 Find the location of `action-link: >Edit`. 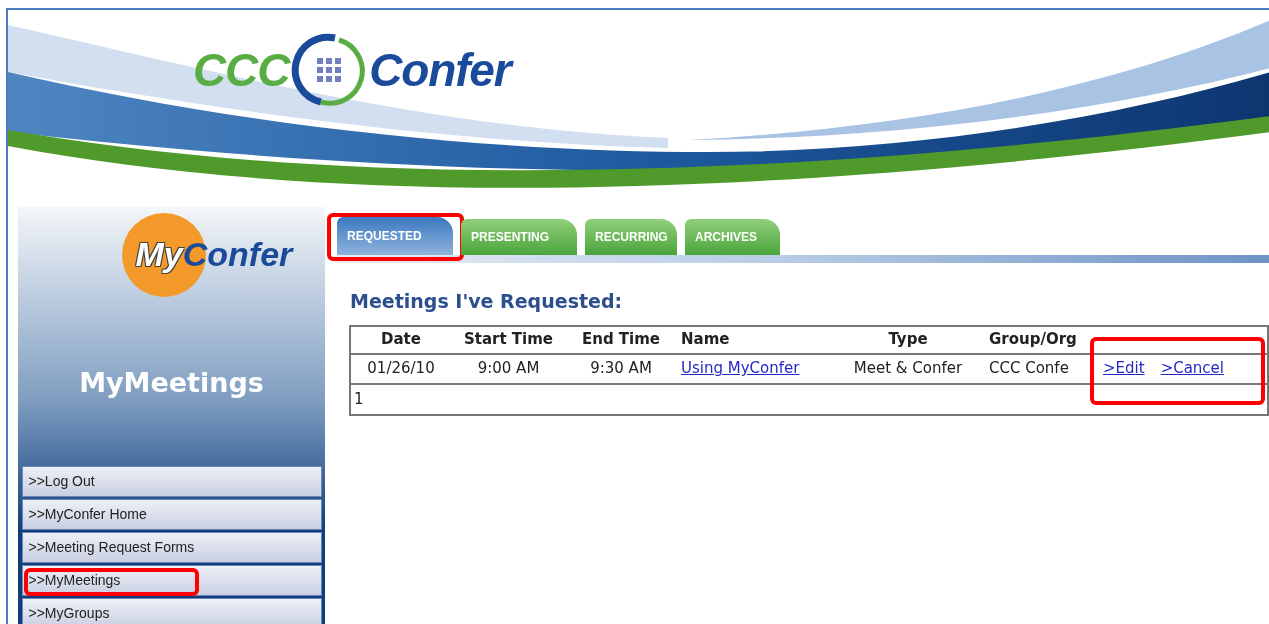

action-link: >Edit is located at coordinates (1124, 368).